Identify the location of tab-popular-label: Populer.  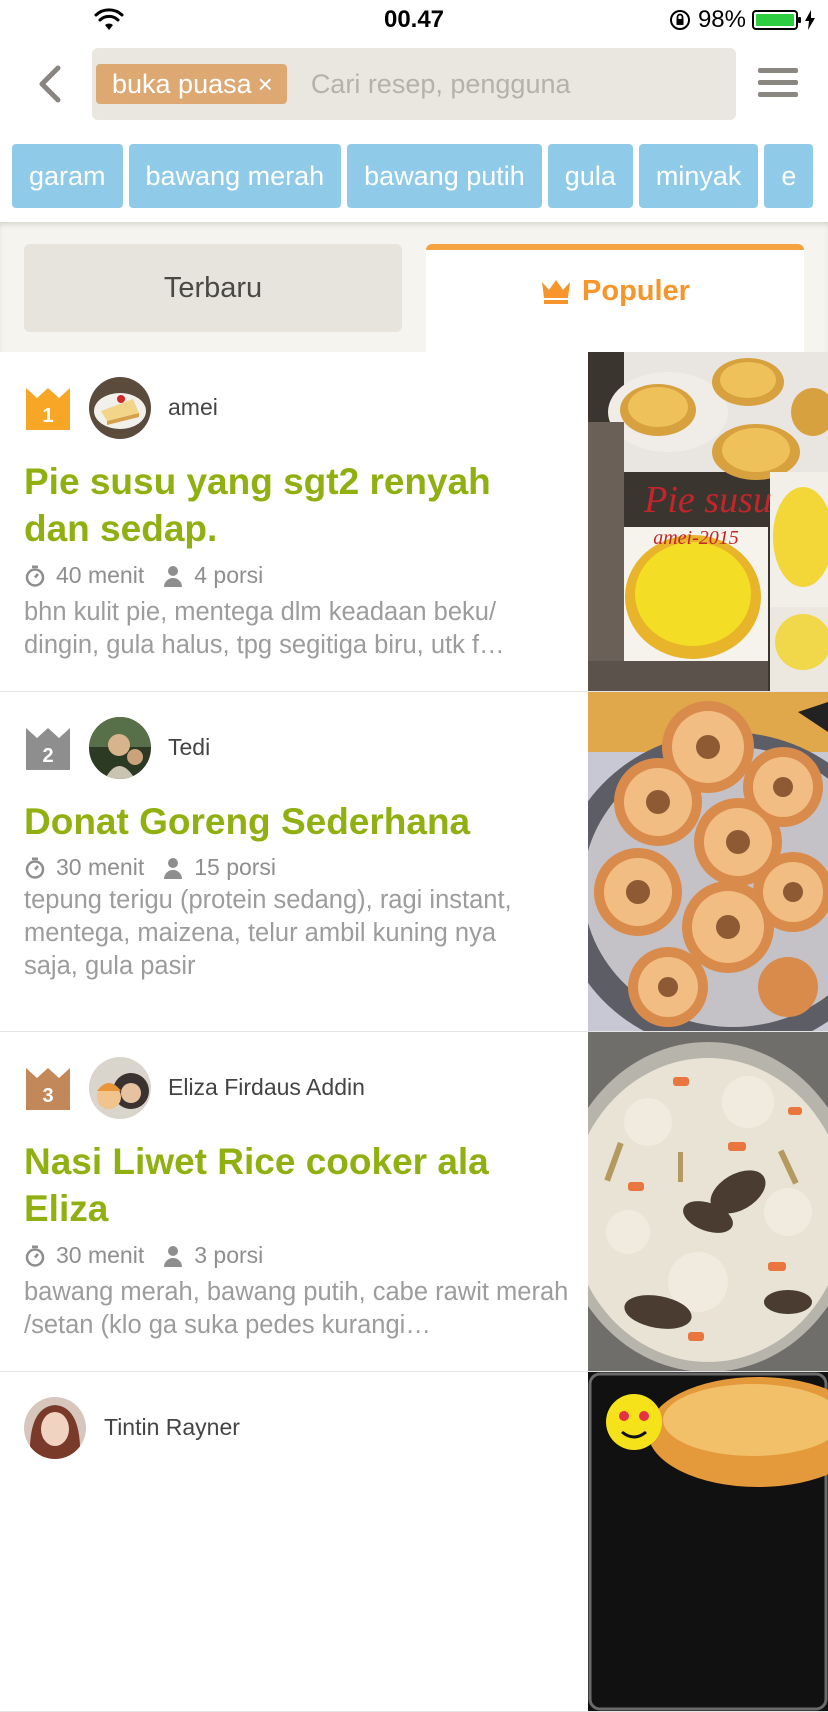
(636, 290).